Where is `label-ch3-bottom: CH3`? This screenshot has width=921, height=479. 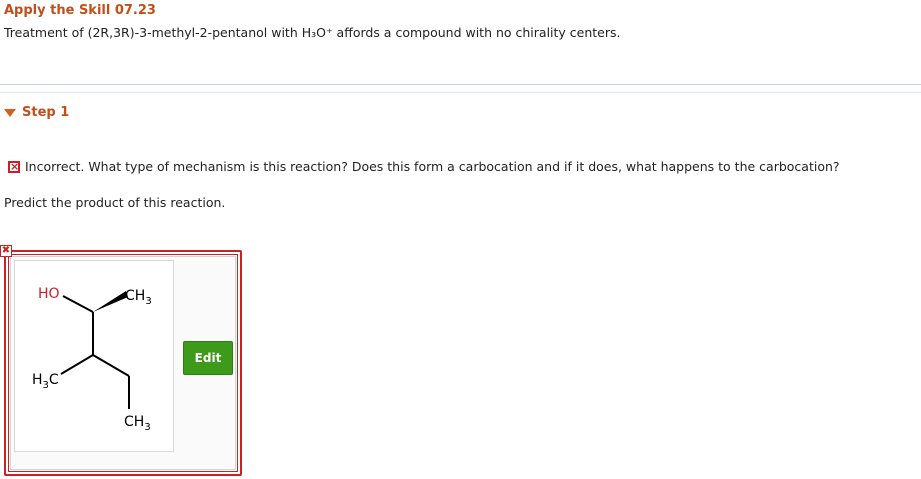
label-ch3-bottom: CH3 is located at coordinates (137, 423).